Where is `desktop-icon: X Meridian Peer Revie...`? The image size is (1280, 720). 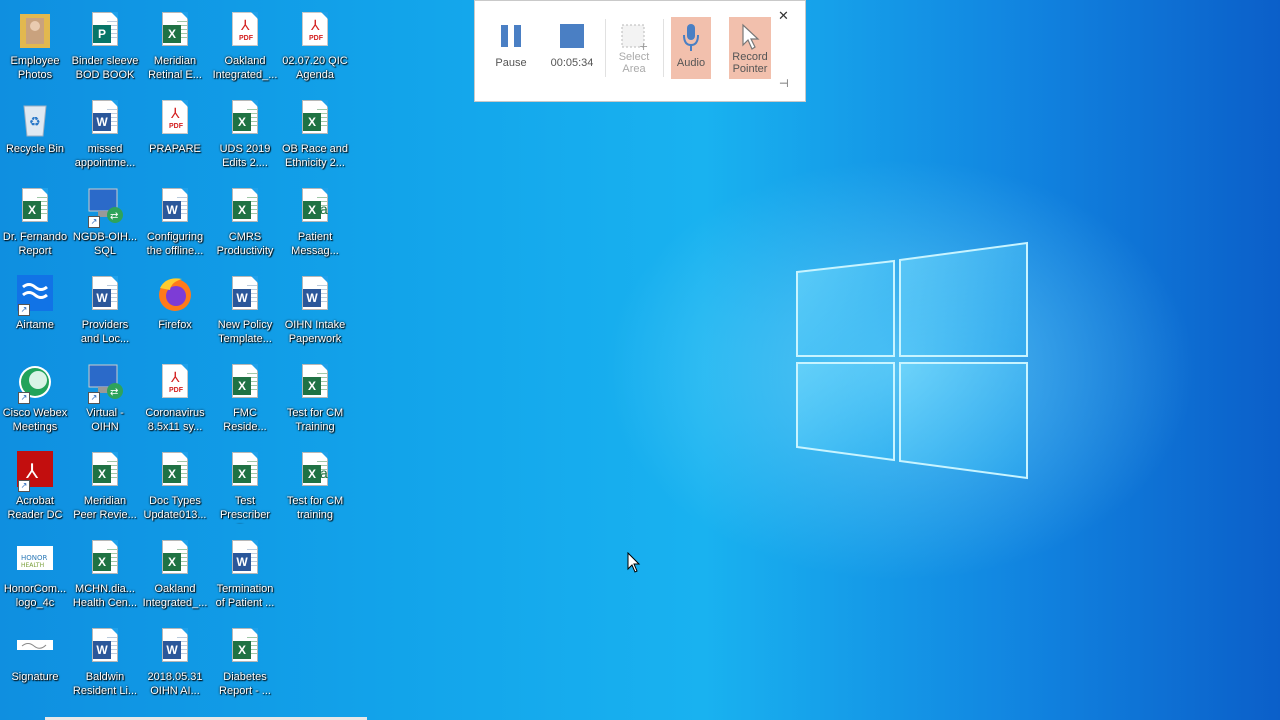 desktop-icon: X Meridian Peer Revie... is located at coordinates (105, 488).